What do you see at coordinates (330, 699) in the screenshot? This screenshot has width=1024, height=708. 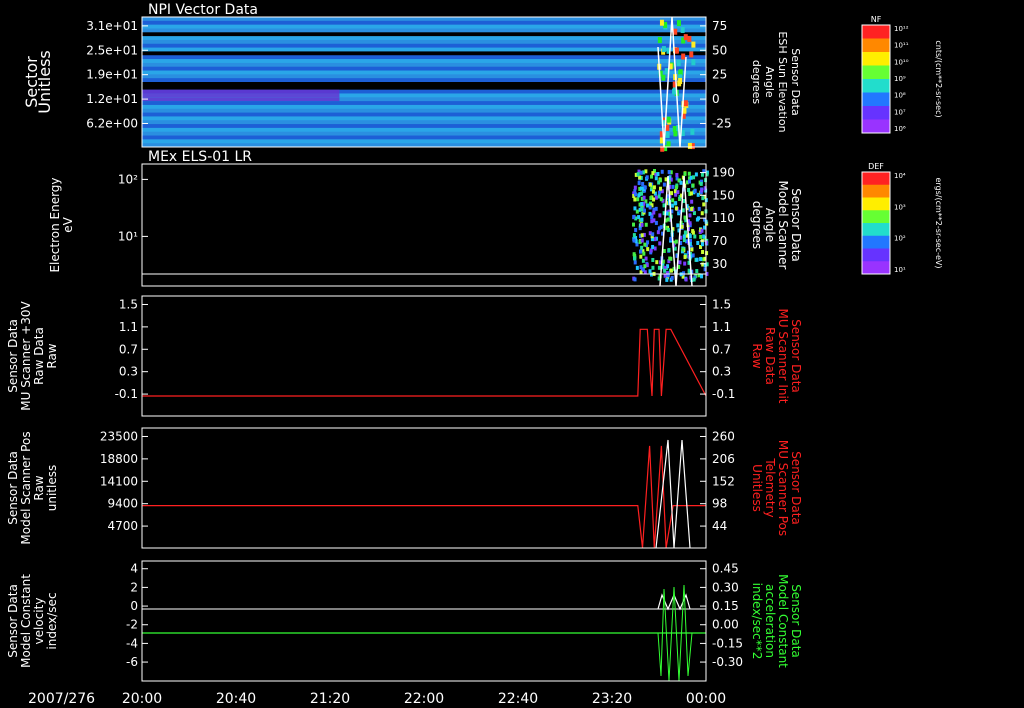 I see `time-tick-label: 21:20` at bounding box center [330, 699].